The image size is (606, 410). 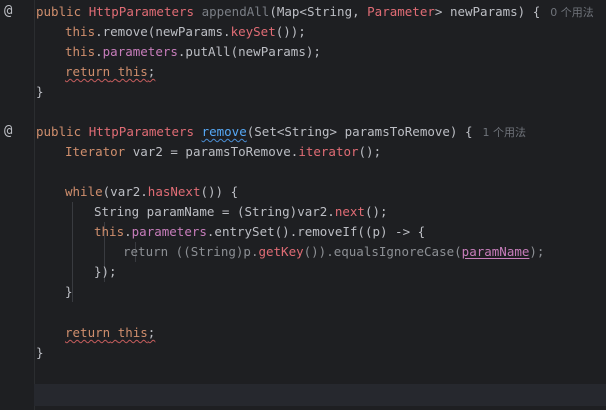 What do you see at coordinates (321, 192) in the screenshot?
I see `code-line: while(var2.hasNext()) {` at bounding box center [321, 192].